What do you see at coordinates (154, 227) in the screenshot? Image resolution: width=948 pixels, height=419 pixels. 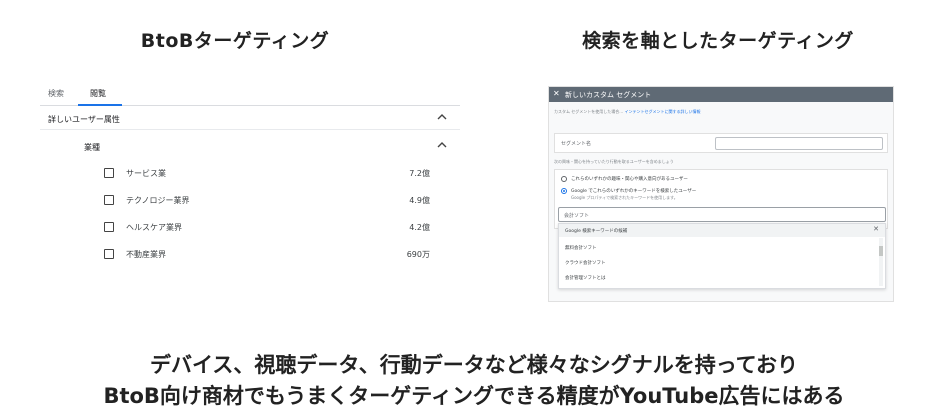 I see `item-name: ヘルスケア業界` at bounding box center [154, 227].